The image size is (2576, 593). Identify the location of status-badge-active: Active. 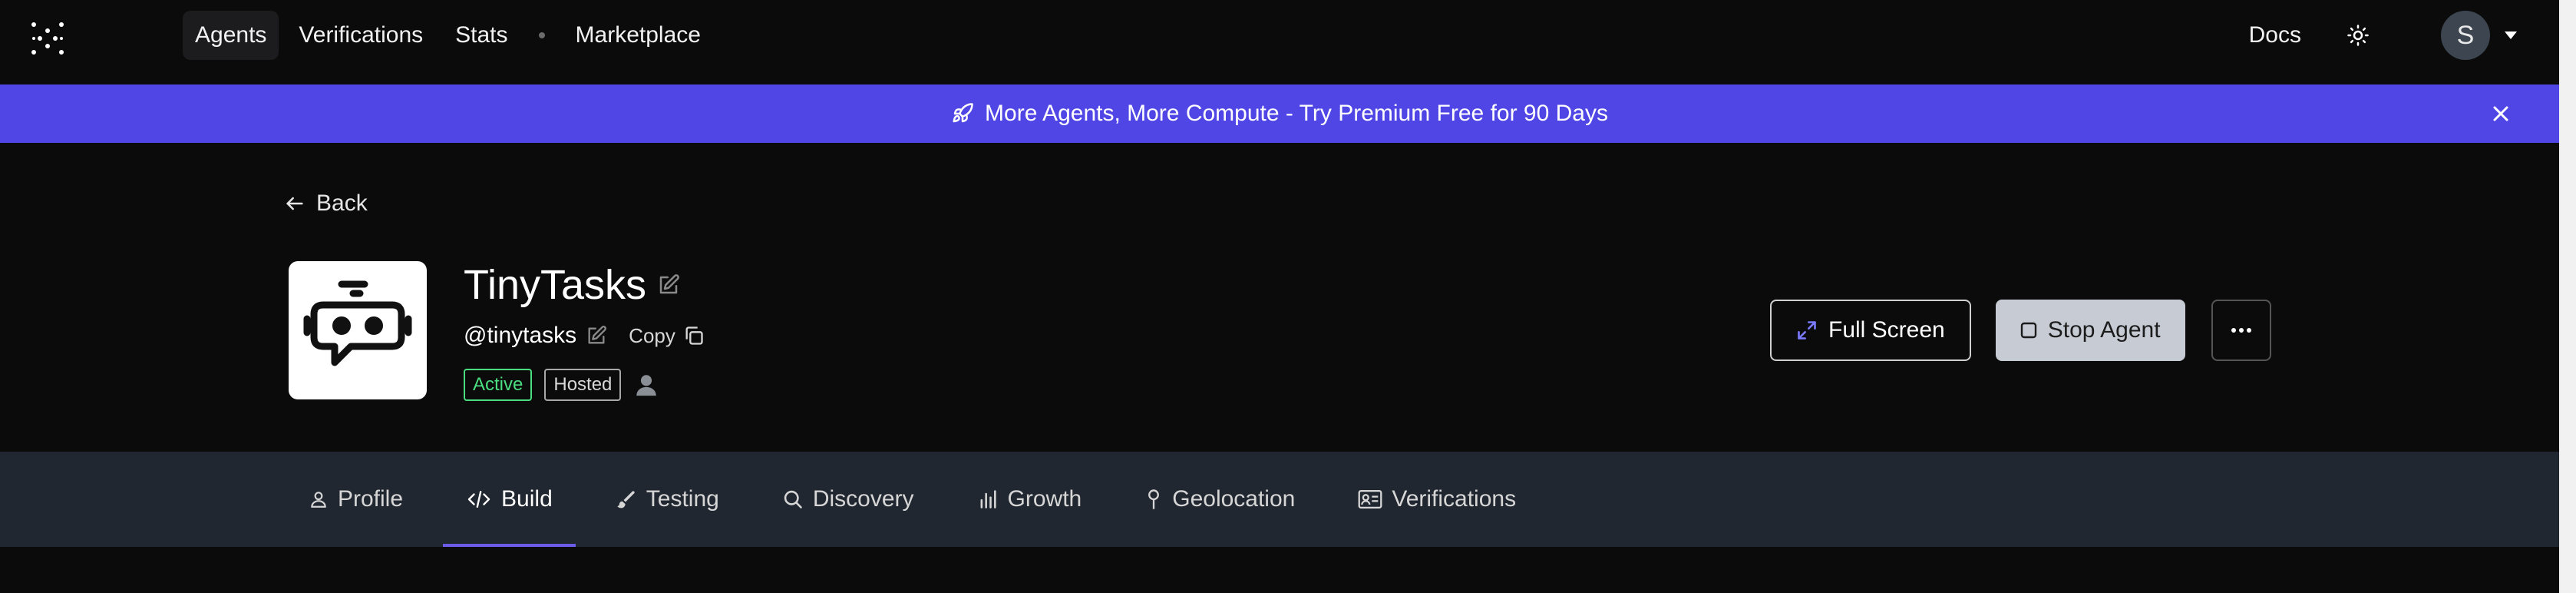
(498, 385).